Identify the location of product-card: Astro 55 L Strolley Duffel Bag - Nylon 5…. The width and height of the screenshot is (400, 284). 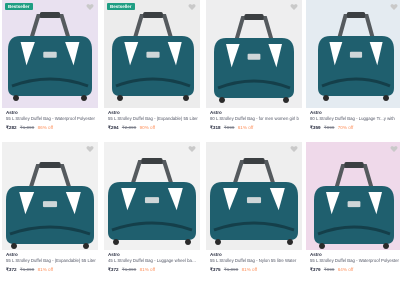
(254, 211).